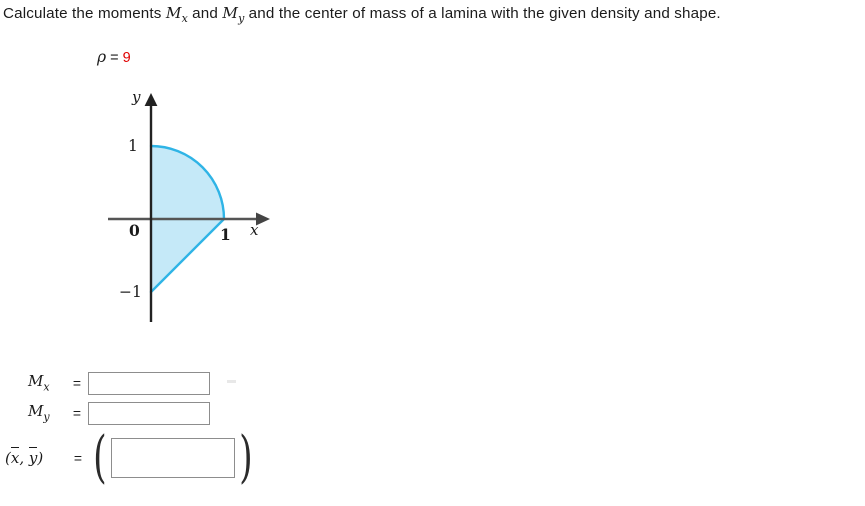  Describe the element at coordinates (254, 230) in the screenshot. I see `x-axis-label: x` at that location.